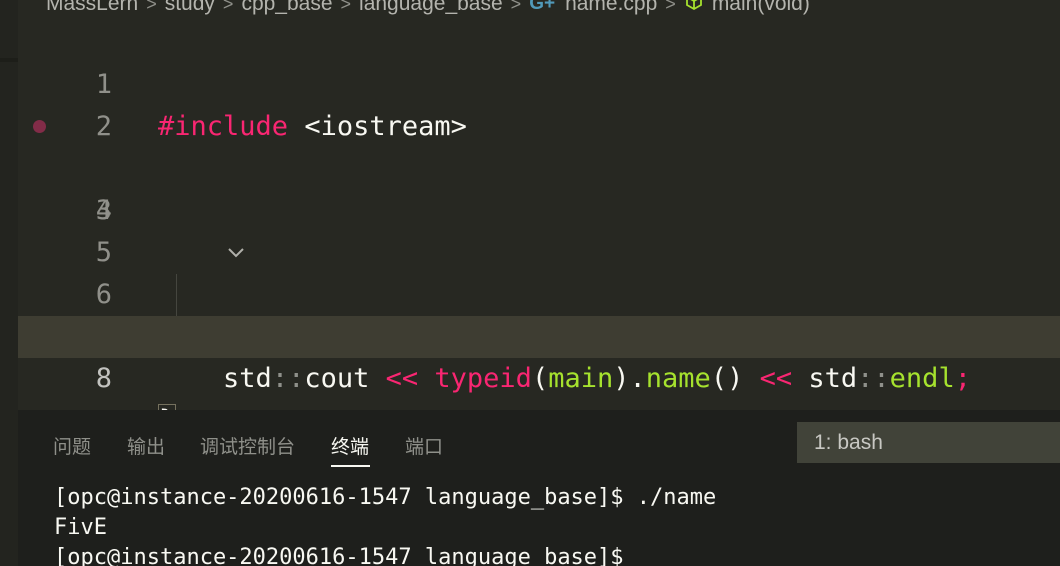 The width and height of the screenshot is (1060, 566). Describe the element at coordinates (611, 8) in the screenshot. I see `breadcrumb-item-file: name.cpp` at that location.